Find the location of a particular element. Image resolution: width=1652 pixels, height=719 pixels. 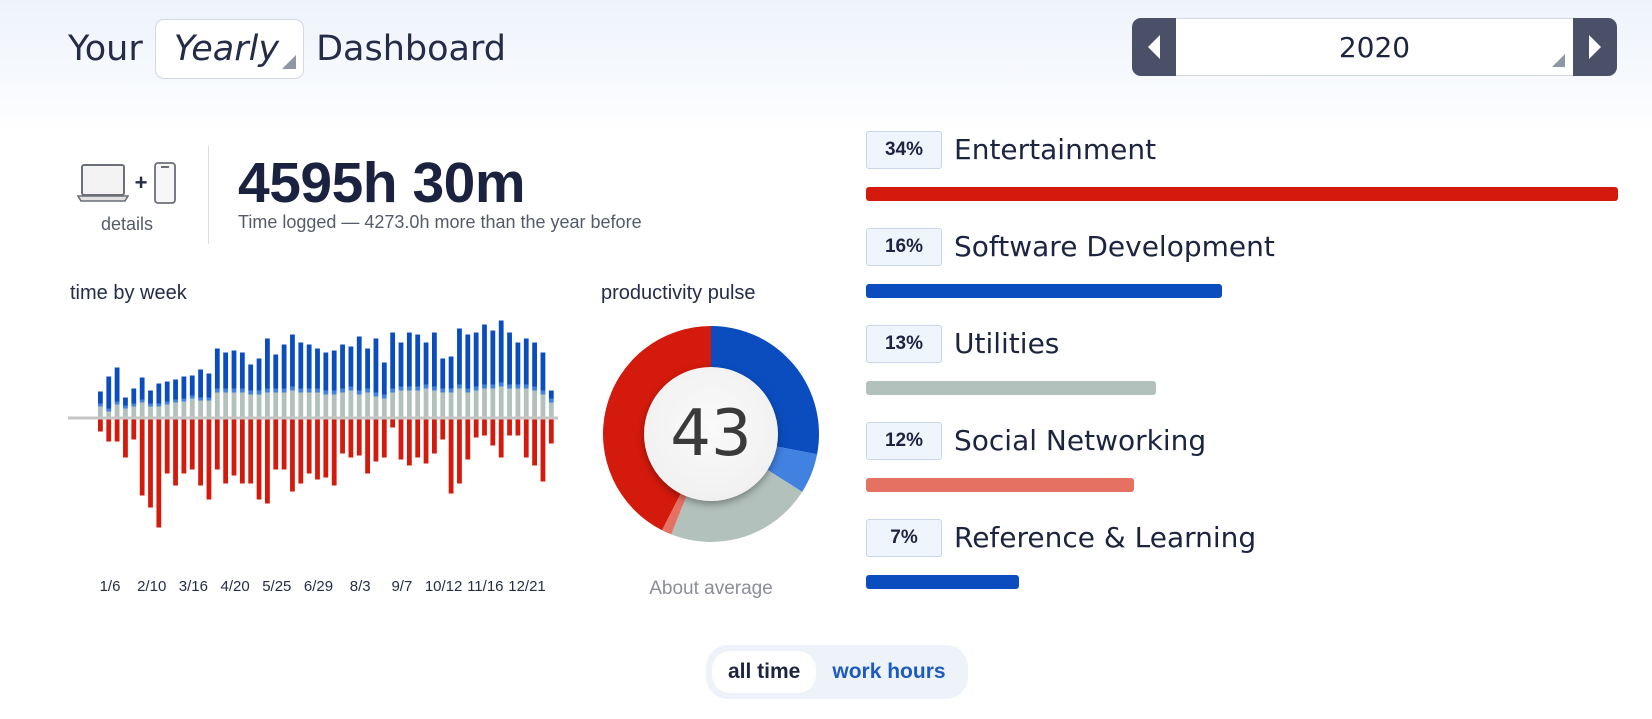

devices-details-link: + details is located at coordinates (127, 197).